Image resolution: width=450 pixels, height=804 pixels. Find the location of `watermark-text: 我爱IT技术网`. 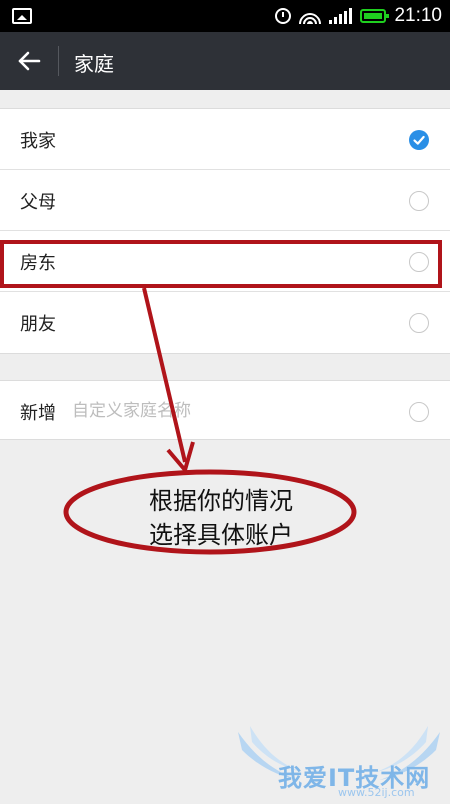

watermark-text: 我爱IT技术网 is located at coordinates (354, 778).